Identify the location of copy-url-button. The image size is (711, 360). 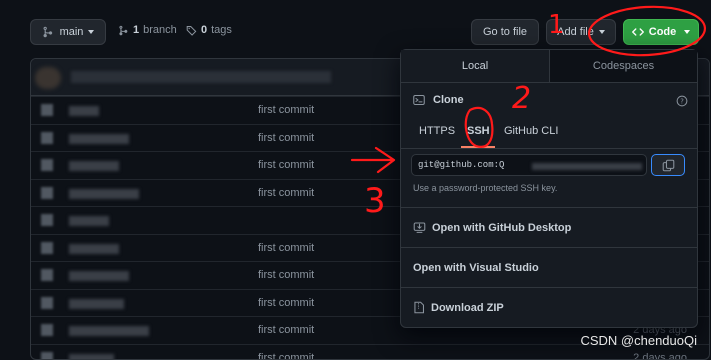
(668, 165).